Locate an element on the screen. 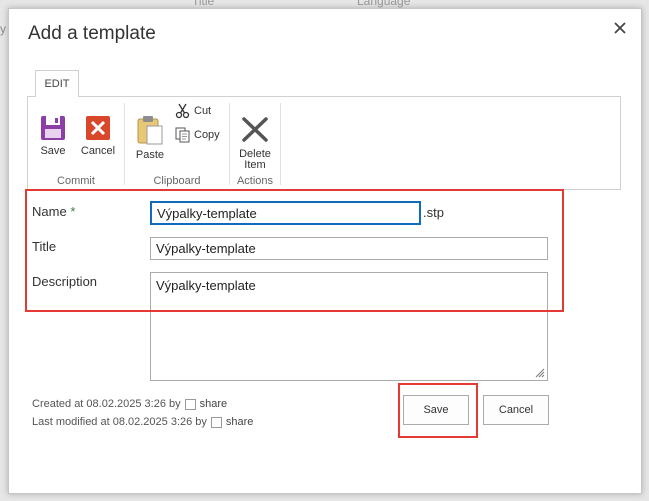  ribbon-group-clipboard-label: Clipboard is located at coordinates (177, 181).